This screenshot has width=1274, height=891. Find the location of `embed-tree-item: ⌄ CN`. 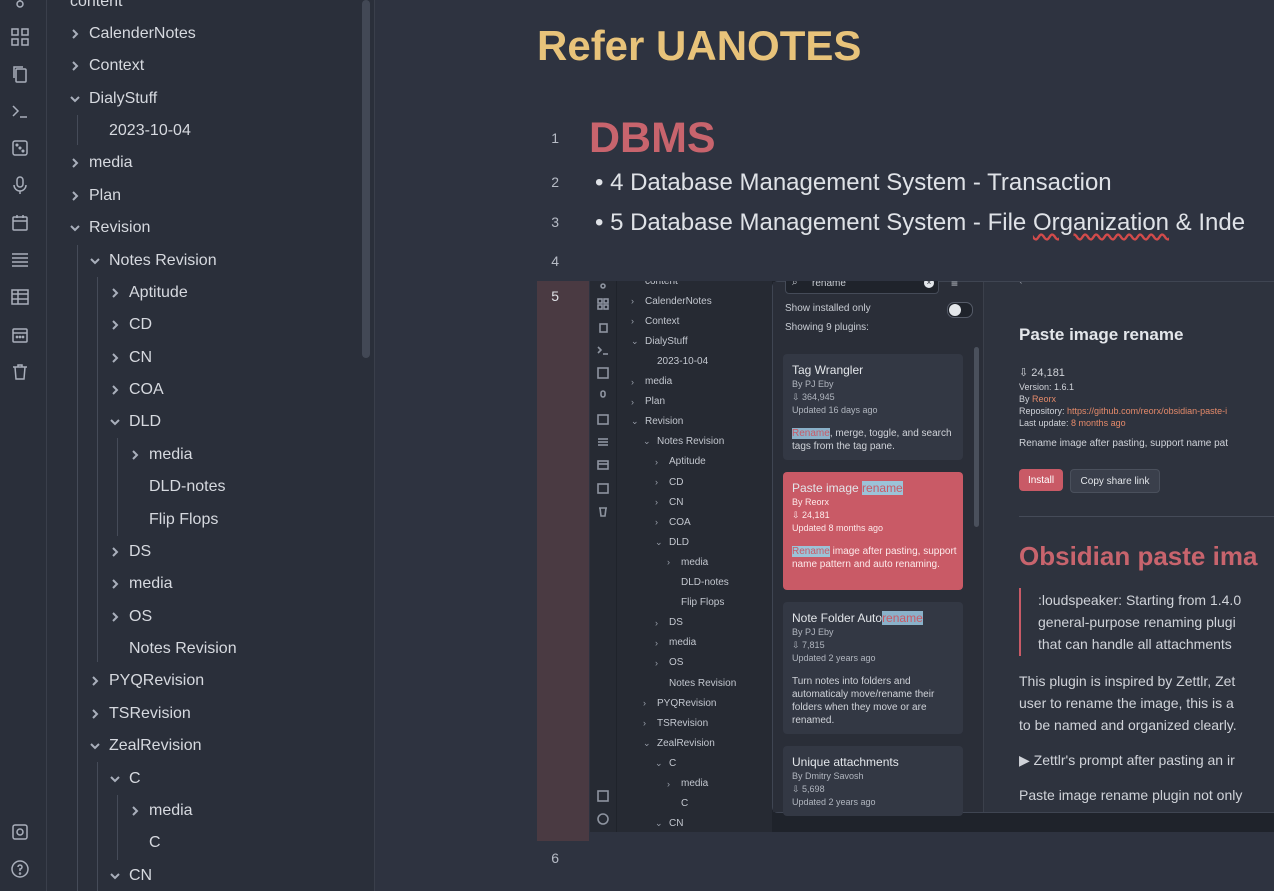

embed-tree-item: ⌄ CN is located at coordinates (669, 824).